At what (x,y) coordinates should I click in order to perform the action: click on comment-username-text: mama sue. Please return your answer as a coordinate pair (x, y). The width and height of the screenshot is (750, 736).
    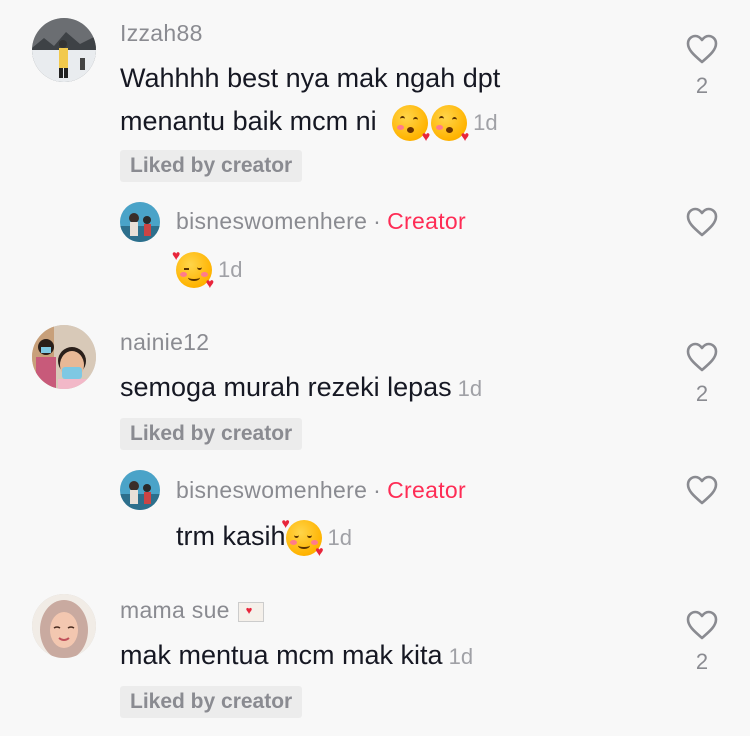
    Looking at the image, I should click on (175, 610).